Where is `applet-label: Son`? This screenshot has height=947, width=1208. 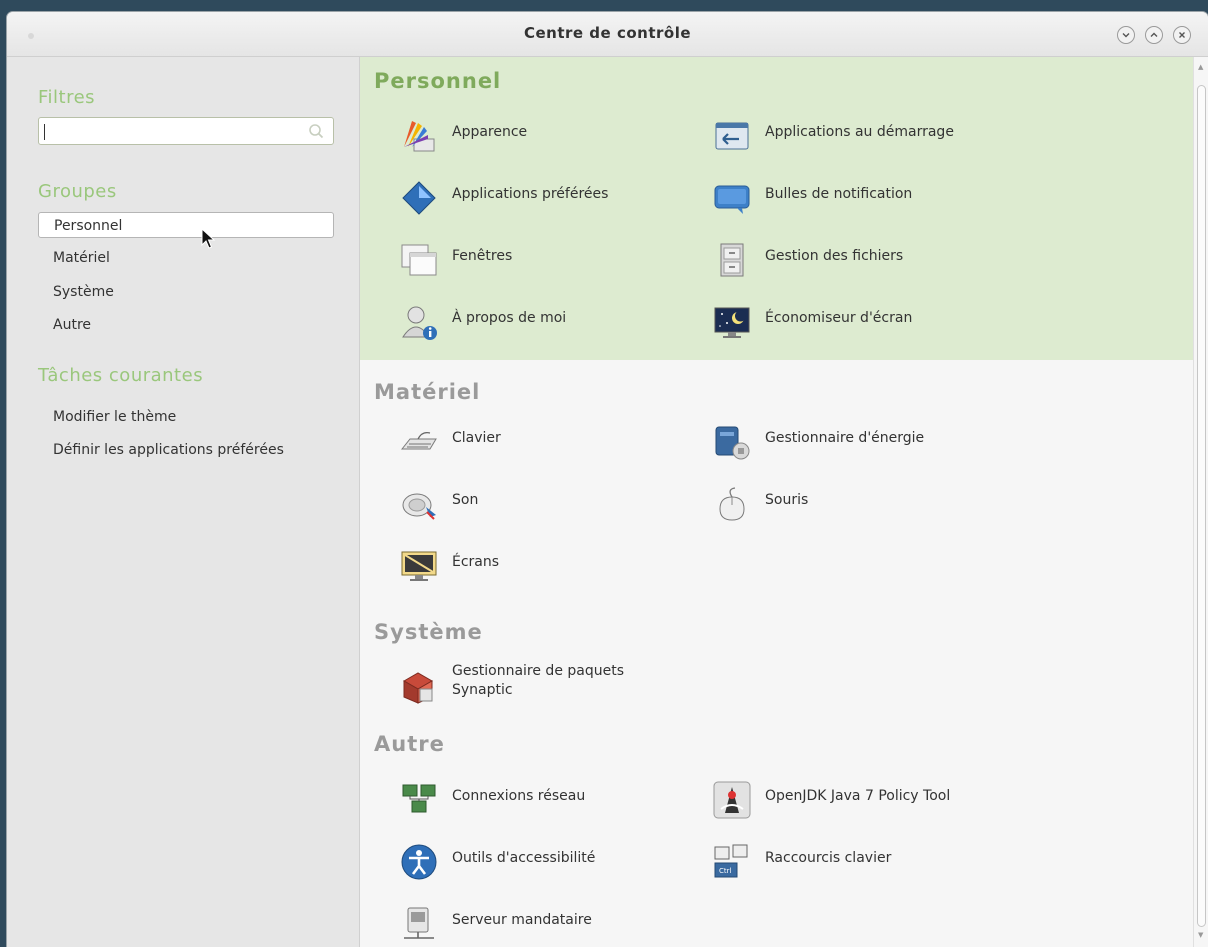
applet-label: Son is located at coordinates (465, 500).